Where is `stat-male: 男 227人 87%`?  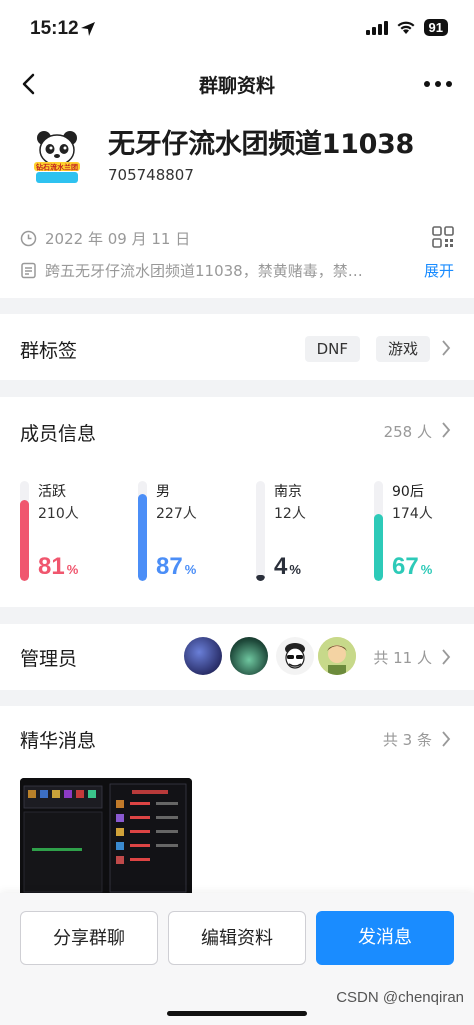 stat-male: 男 227人 87% is located at coordinates (193, 531).